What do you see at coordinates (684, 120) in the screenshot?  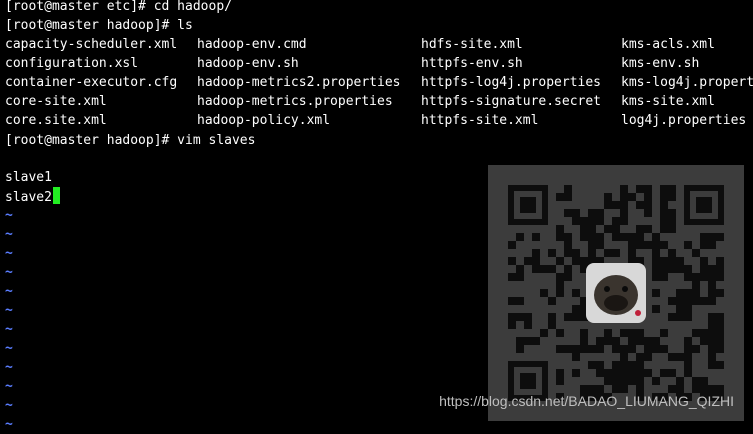 I see `ls-file: log4j.properties` at bounding box center [684, 120].